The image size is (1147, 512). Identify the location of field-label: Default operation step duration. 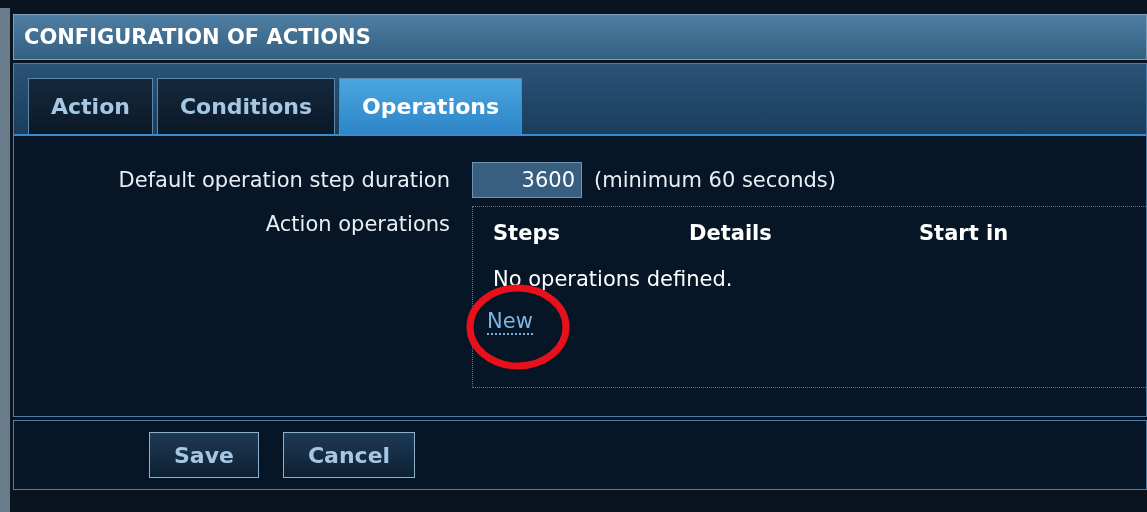
(283, 180).